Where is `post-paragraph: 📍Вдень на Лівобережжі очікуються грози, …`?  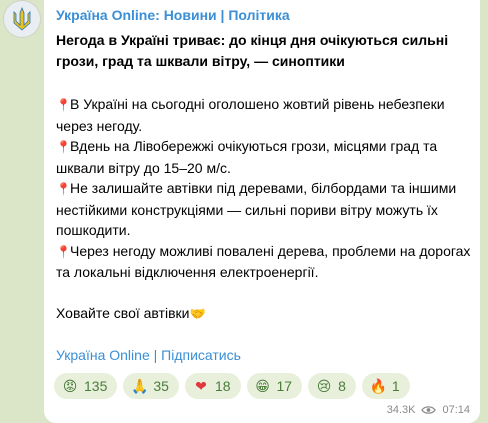 post-paragraph: 📍Вдень на Лівобережжі очікуються грози, … is located at coordinates (266, 157).